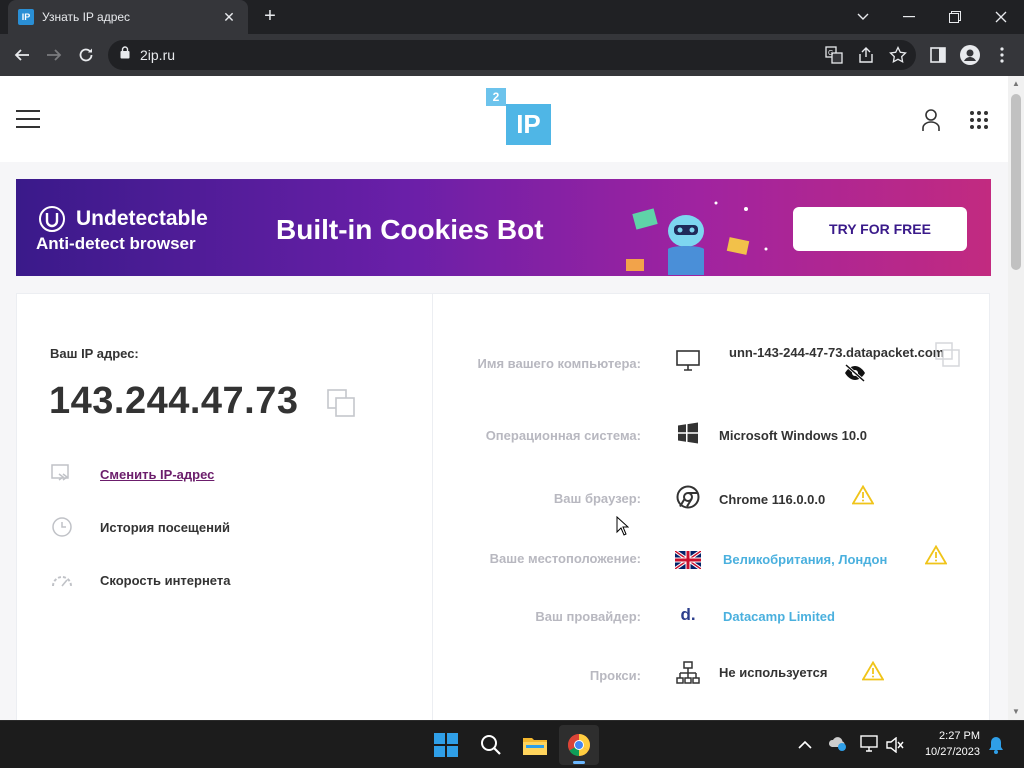 The width and height of the screenshot is (1024, 768). I want to click on new-tab-button: +, so click(270, 17).